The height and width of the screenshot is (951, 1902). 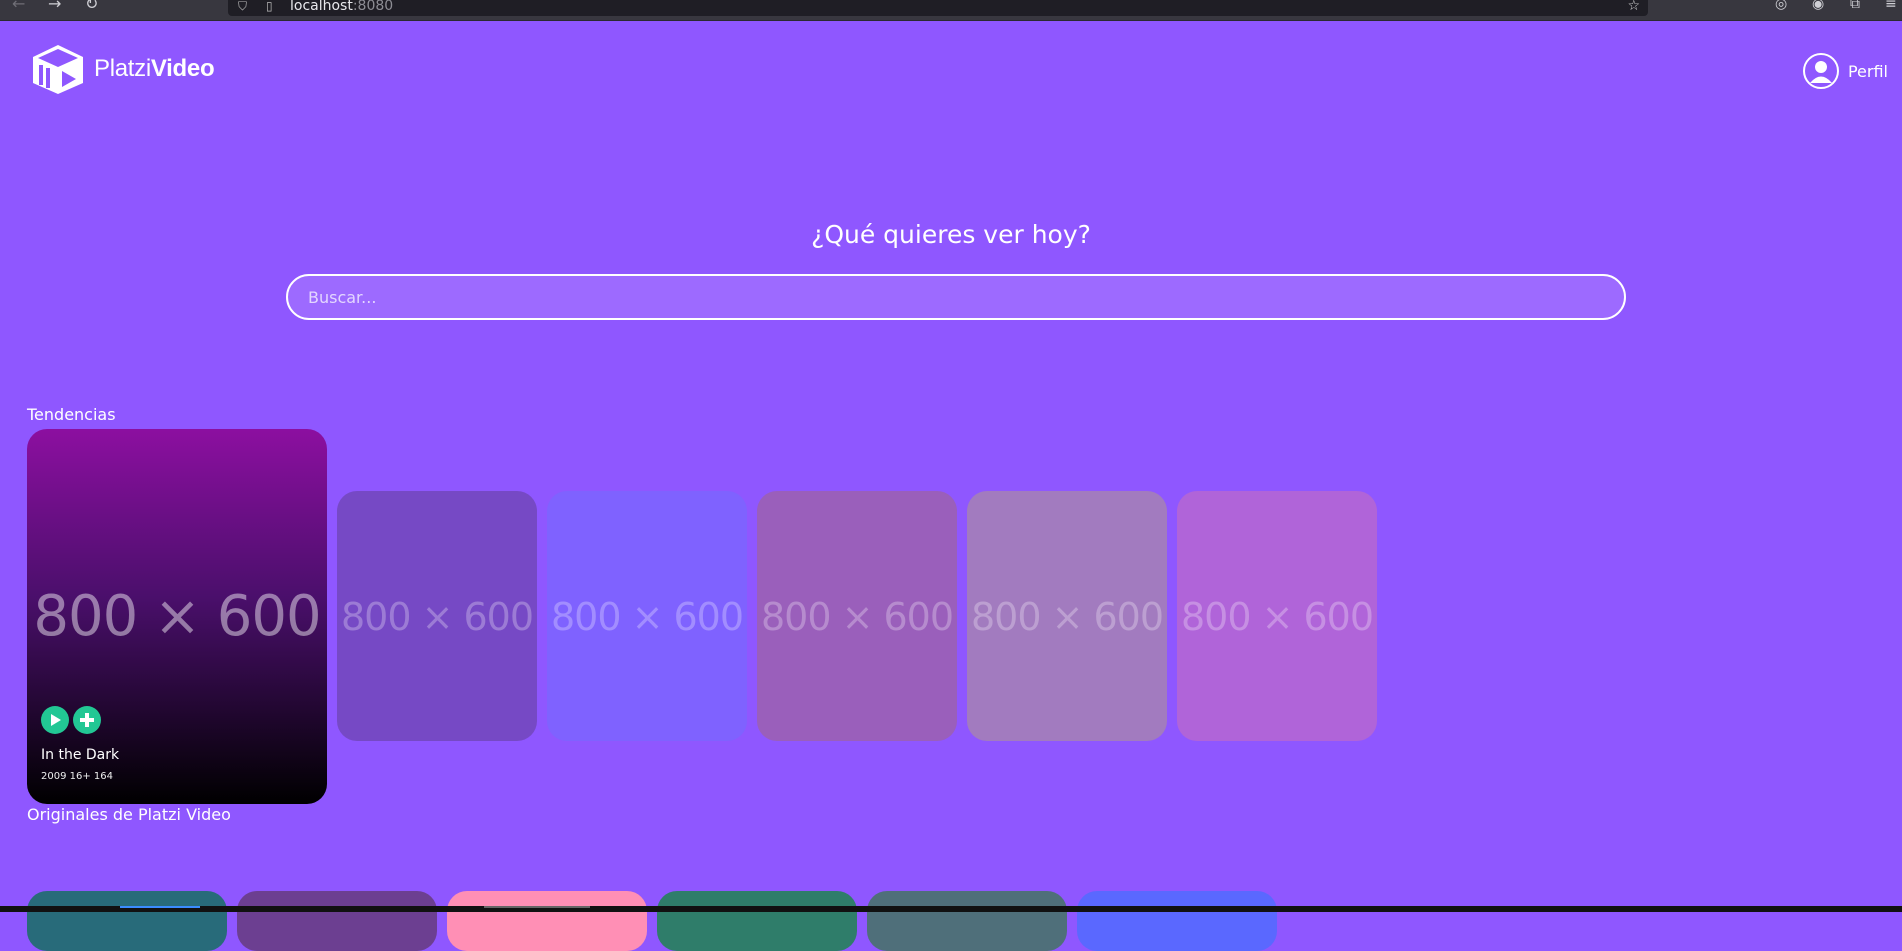 I want to click on taskbar, so click(x=951, y=909).